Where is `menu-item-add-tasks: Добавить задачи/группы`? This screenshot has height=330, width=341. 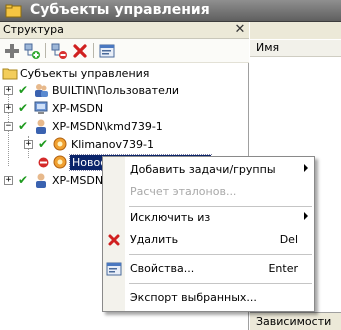
menu-item-add-tasks: Добавить задачи/группы is located at coordinates (208, 170).